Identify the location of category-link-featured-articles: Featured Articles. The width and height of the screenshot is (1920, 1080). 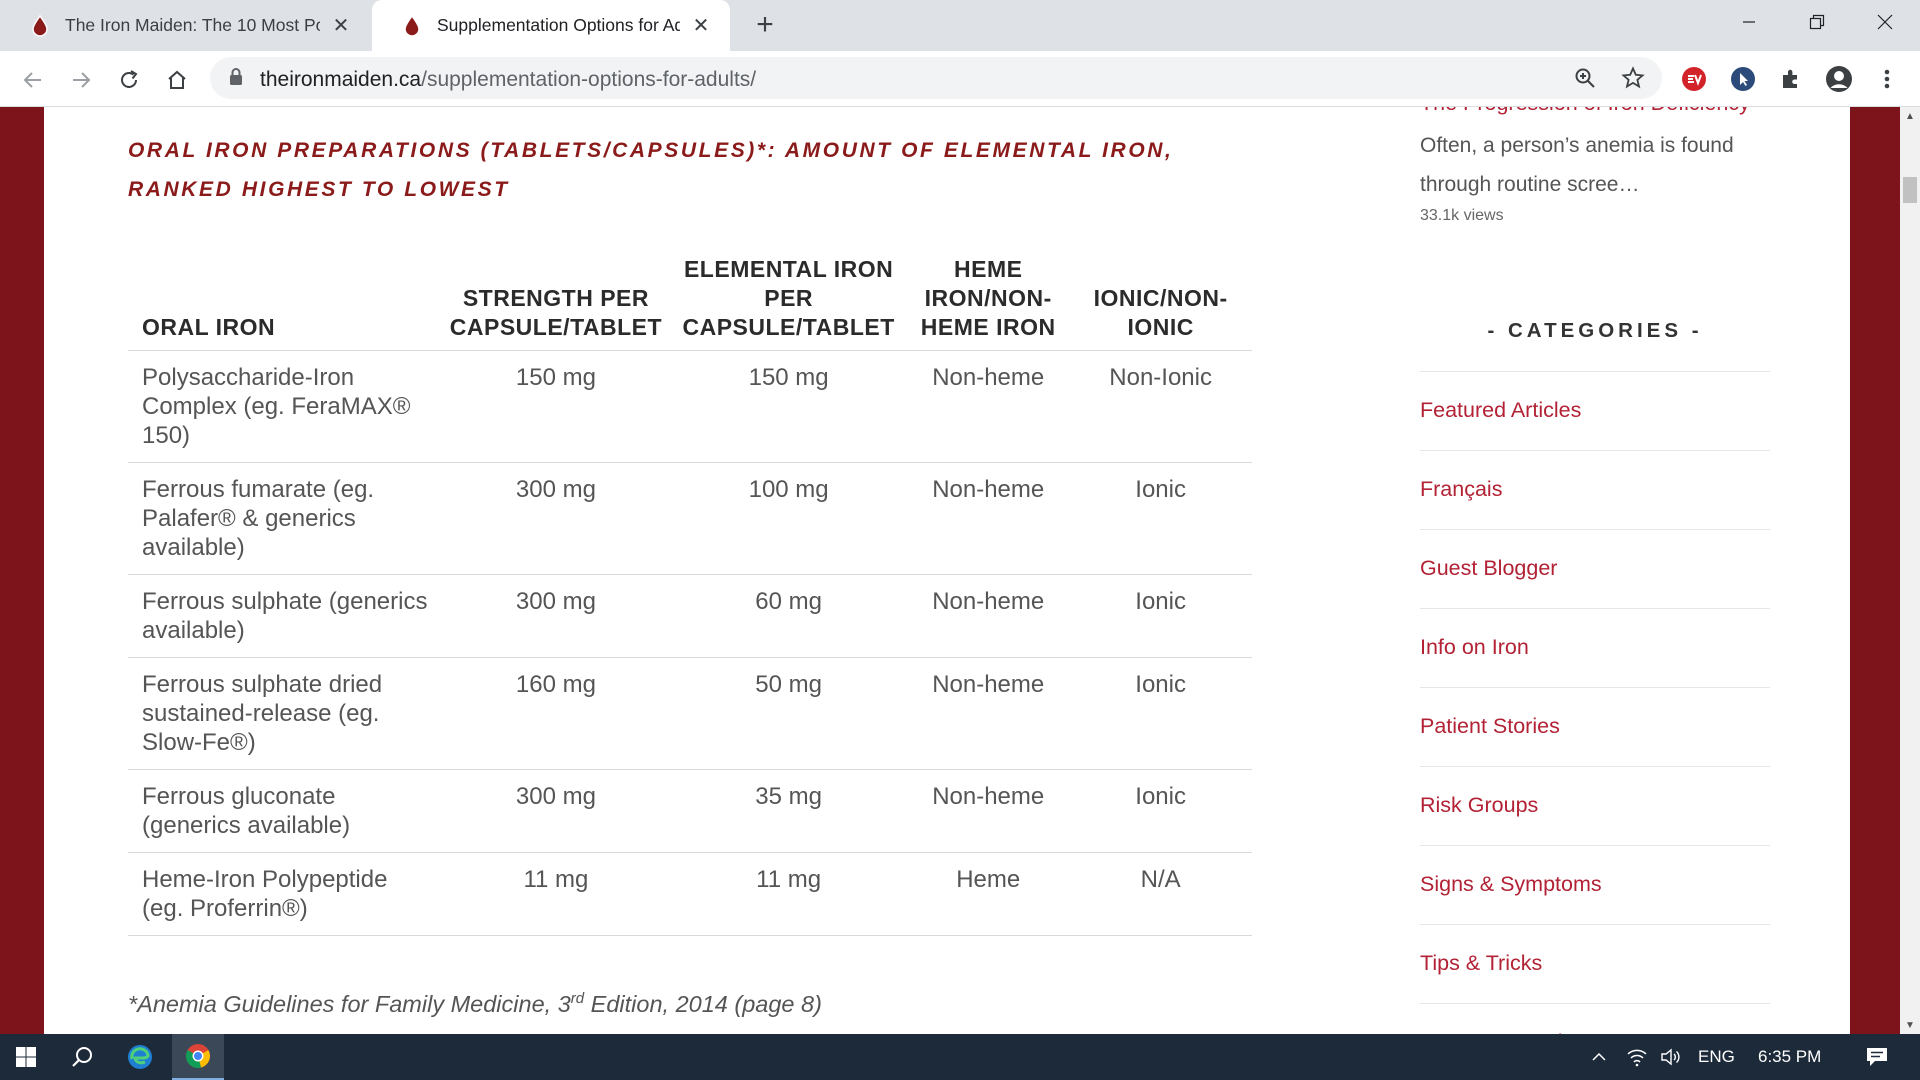
(1595, 410).